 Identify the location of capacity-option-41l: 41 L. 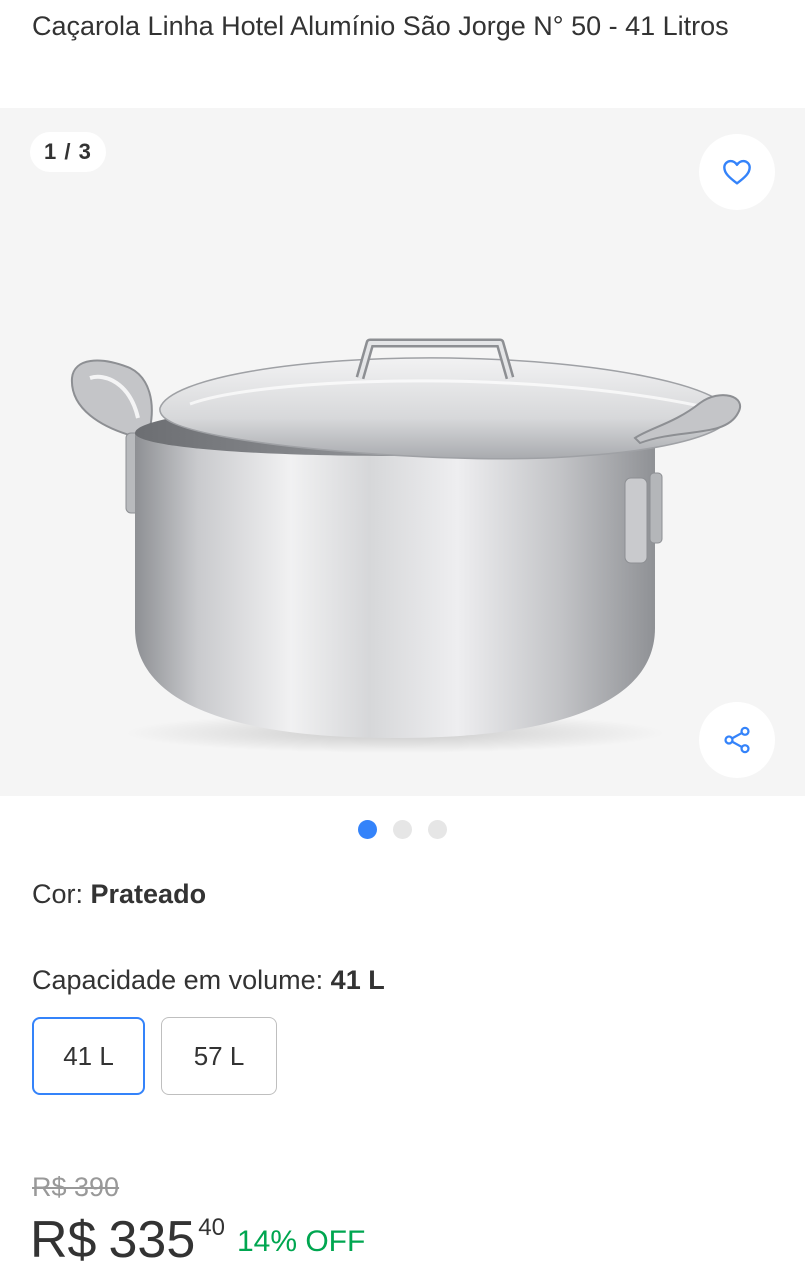
(88, 1056).